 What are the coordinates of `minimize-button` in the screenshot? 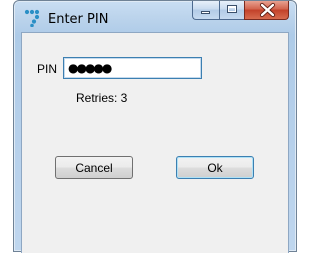 It's located at (205, 10).